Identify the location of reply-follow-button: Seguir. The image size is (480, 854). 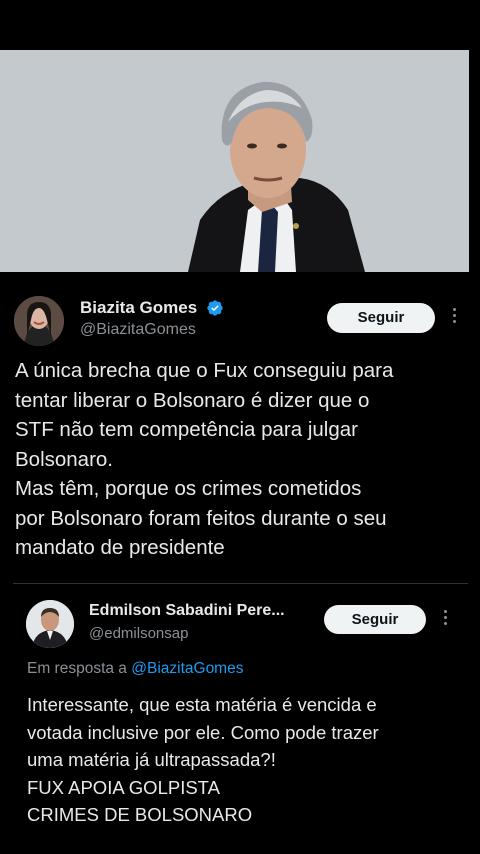
(375, 619).